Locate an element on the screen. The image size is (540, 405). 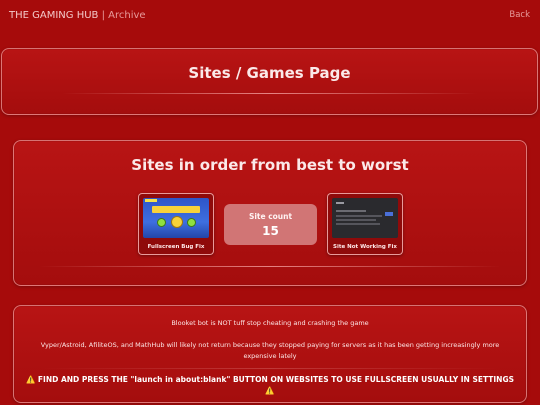
site-count-box: Site count 15 is located at coordinates (270, 224).